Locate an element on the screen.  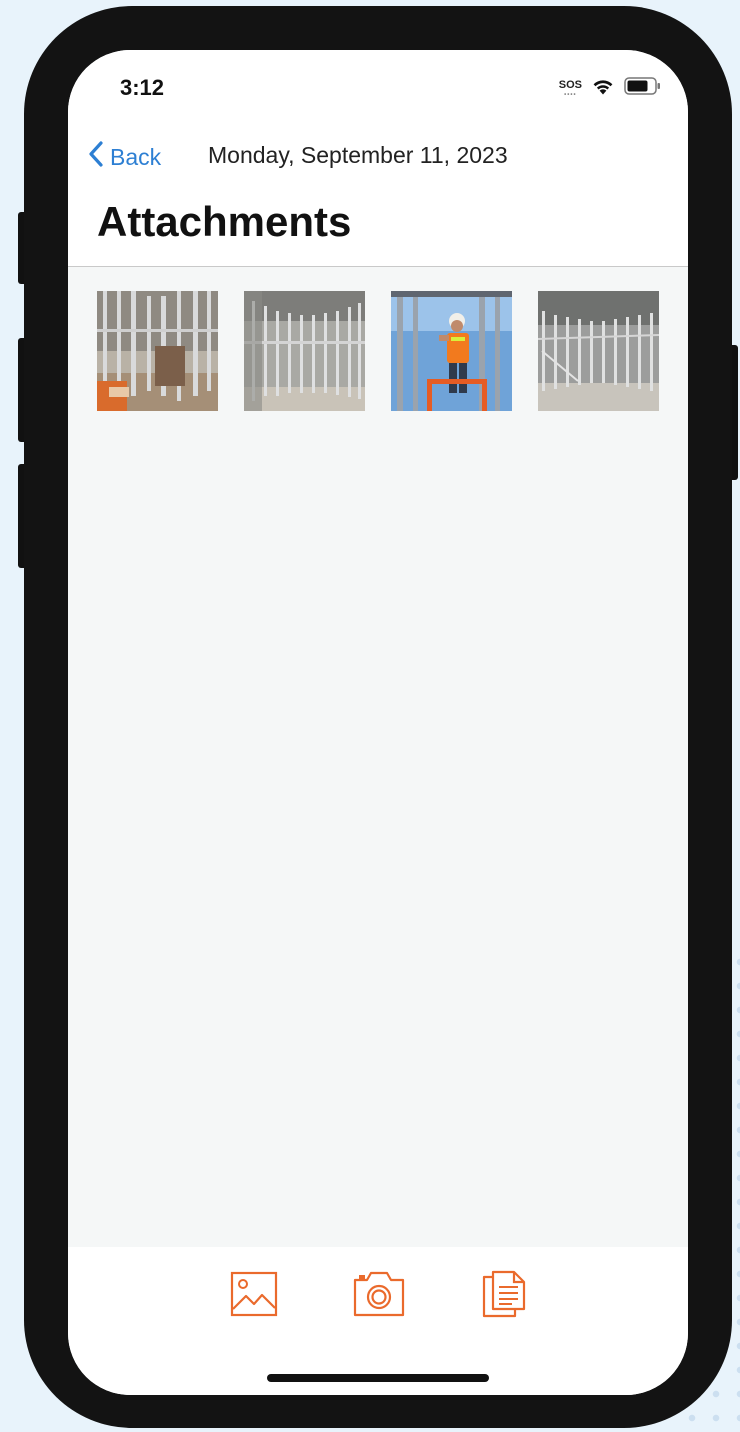
back-button: Back is located at coordinates (124, 157).